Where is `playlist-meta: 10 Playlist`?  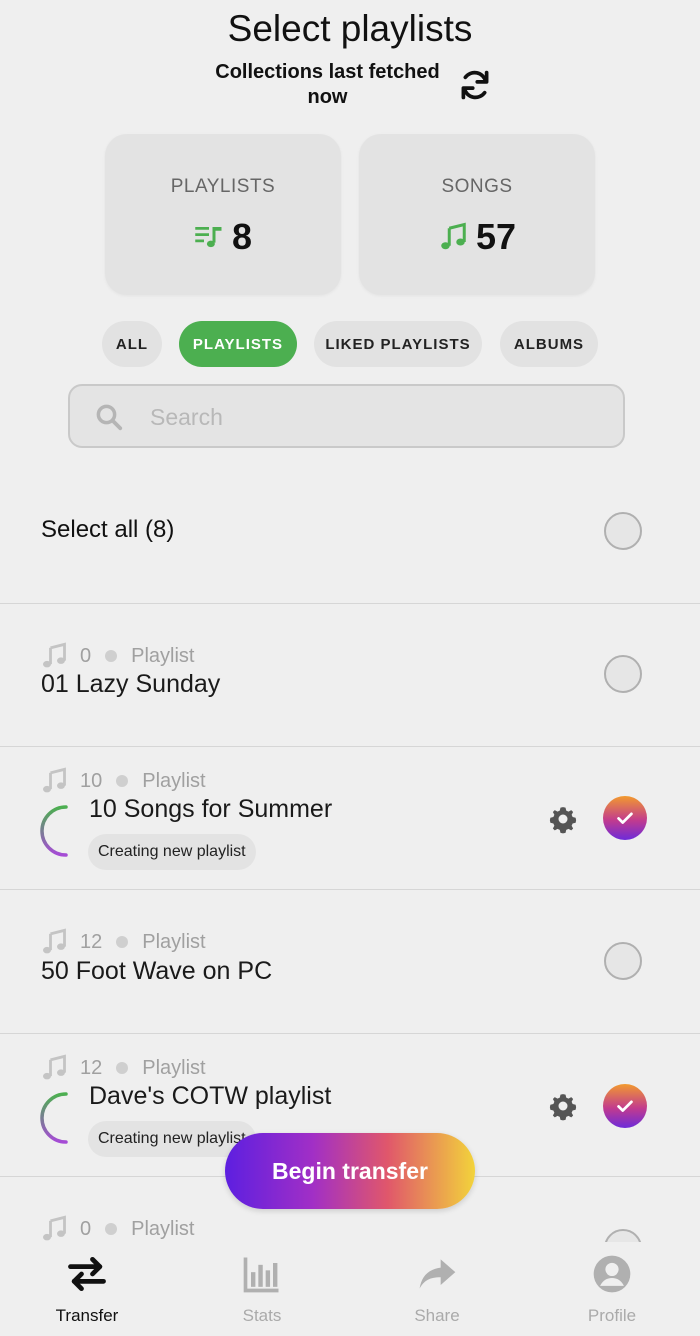 playlist-meta: 10 Playlist is located at coordinates (123, 781).